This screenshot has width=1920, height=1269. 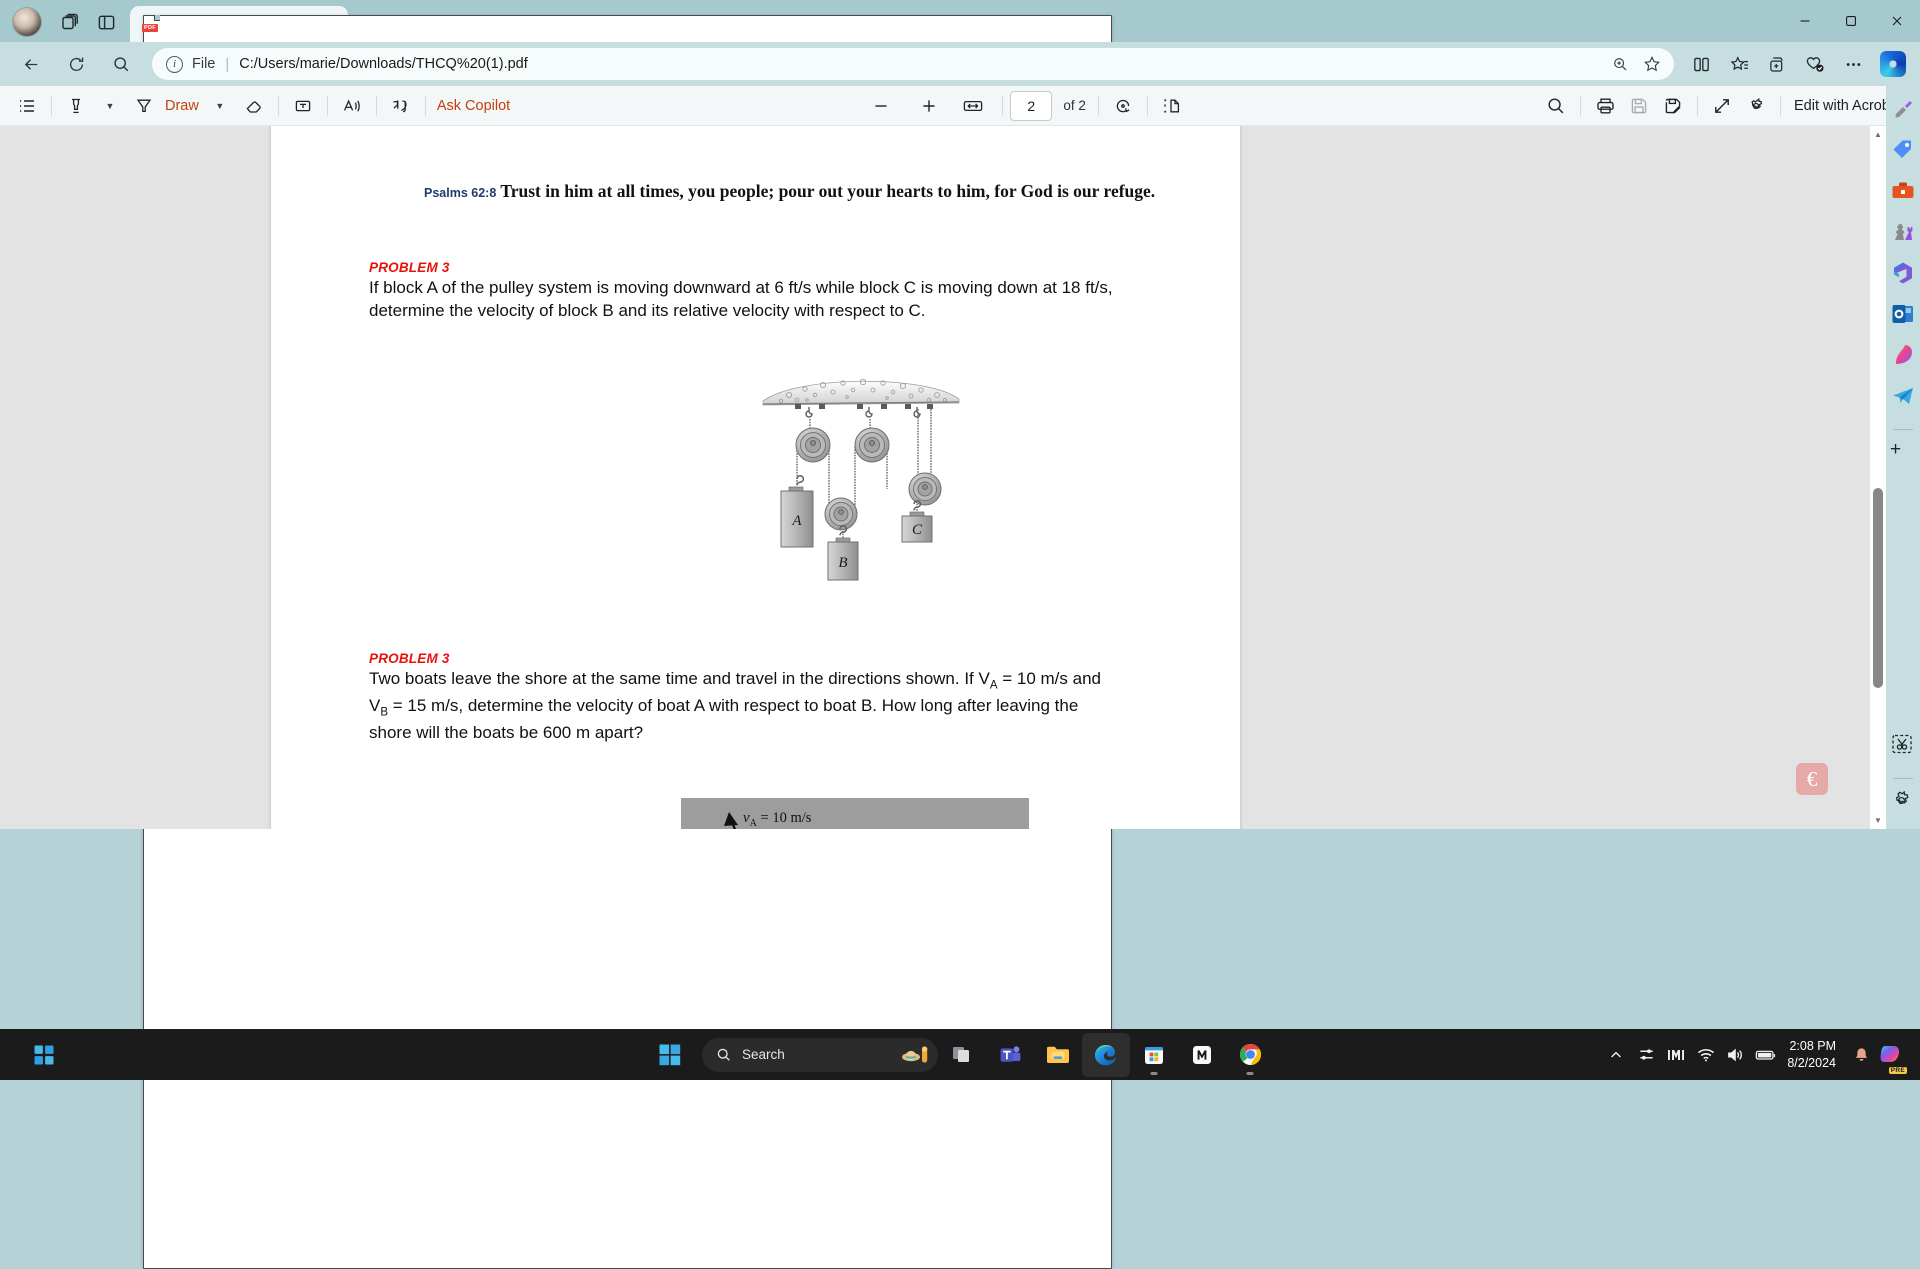 I want to click on windows-taskbar: Search, so click(x=960, y=1054).